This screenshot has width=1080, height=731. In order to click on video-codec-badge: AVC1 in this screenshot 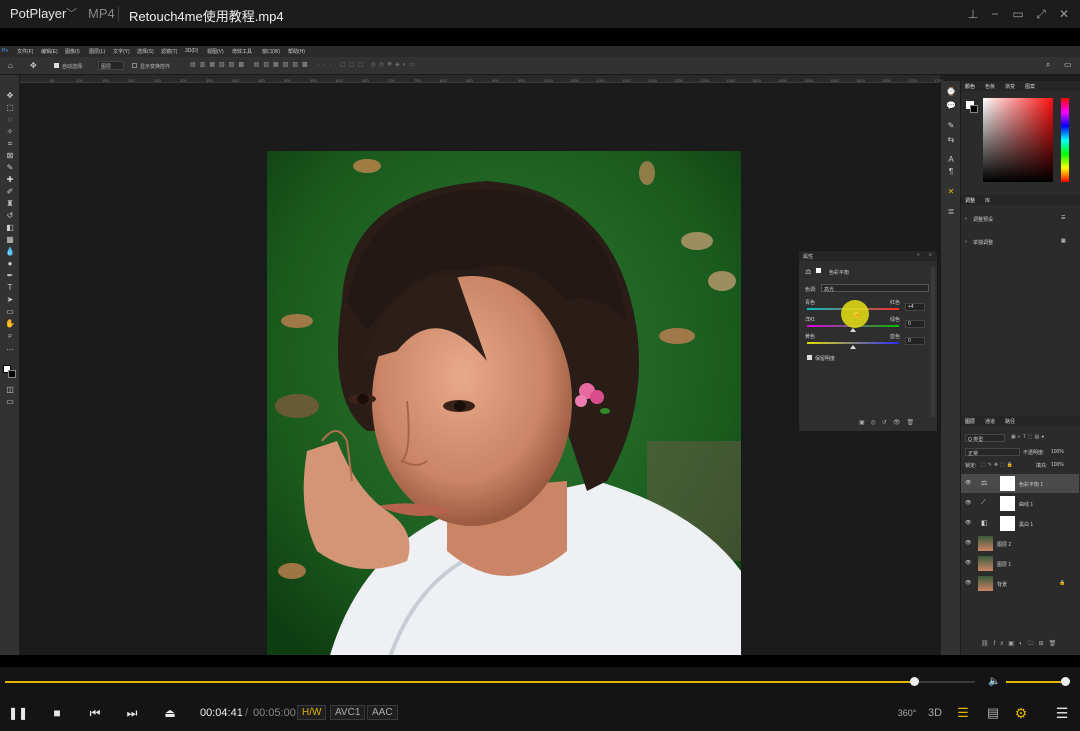, I will do `click(348, 712)`.